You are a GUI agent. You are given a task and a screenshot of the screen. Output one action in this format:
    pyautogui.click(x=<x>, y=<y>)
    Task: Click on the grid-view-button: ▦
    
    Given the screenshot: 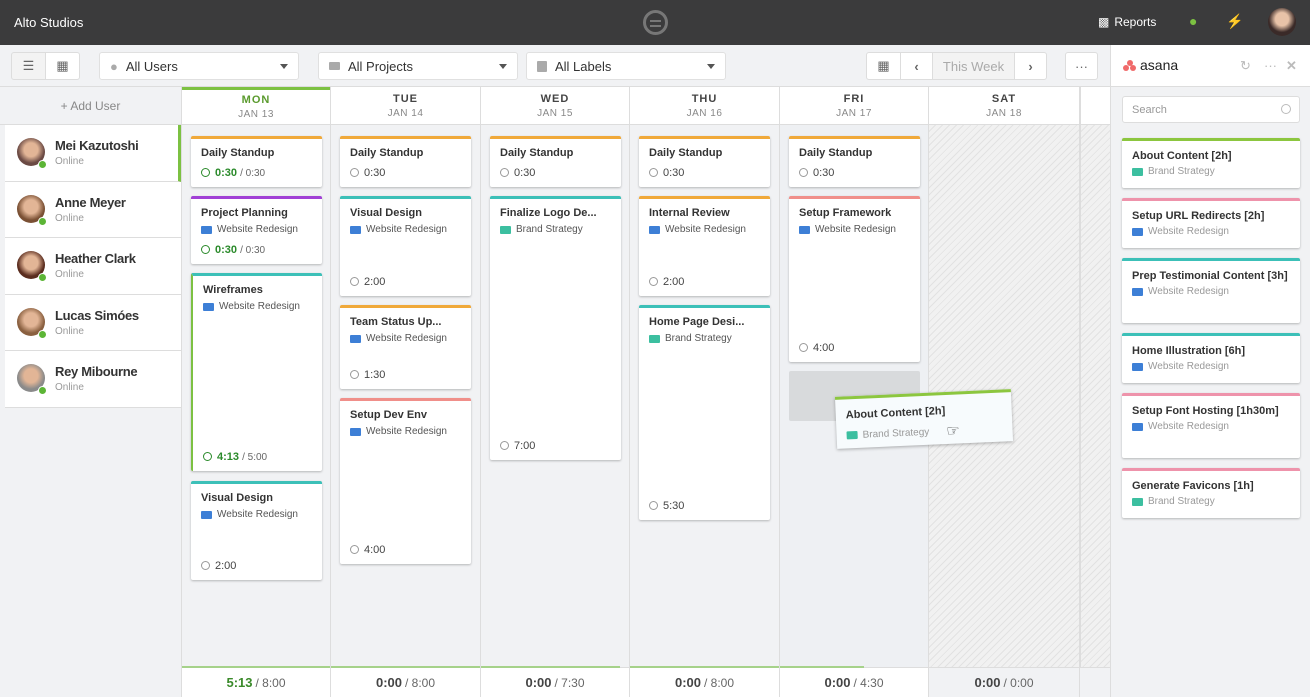 What is the action you would take?
    pyautogui.click(x=62, y=66)
    